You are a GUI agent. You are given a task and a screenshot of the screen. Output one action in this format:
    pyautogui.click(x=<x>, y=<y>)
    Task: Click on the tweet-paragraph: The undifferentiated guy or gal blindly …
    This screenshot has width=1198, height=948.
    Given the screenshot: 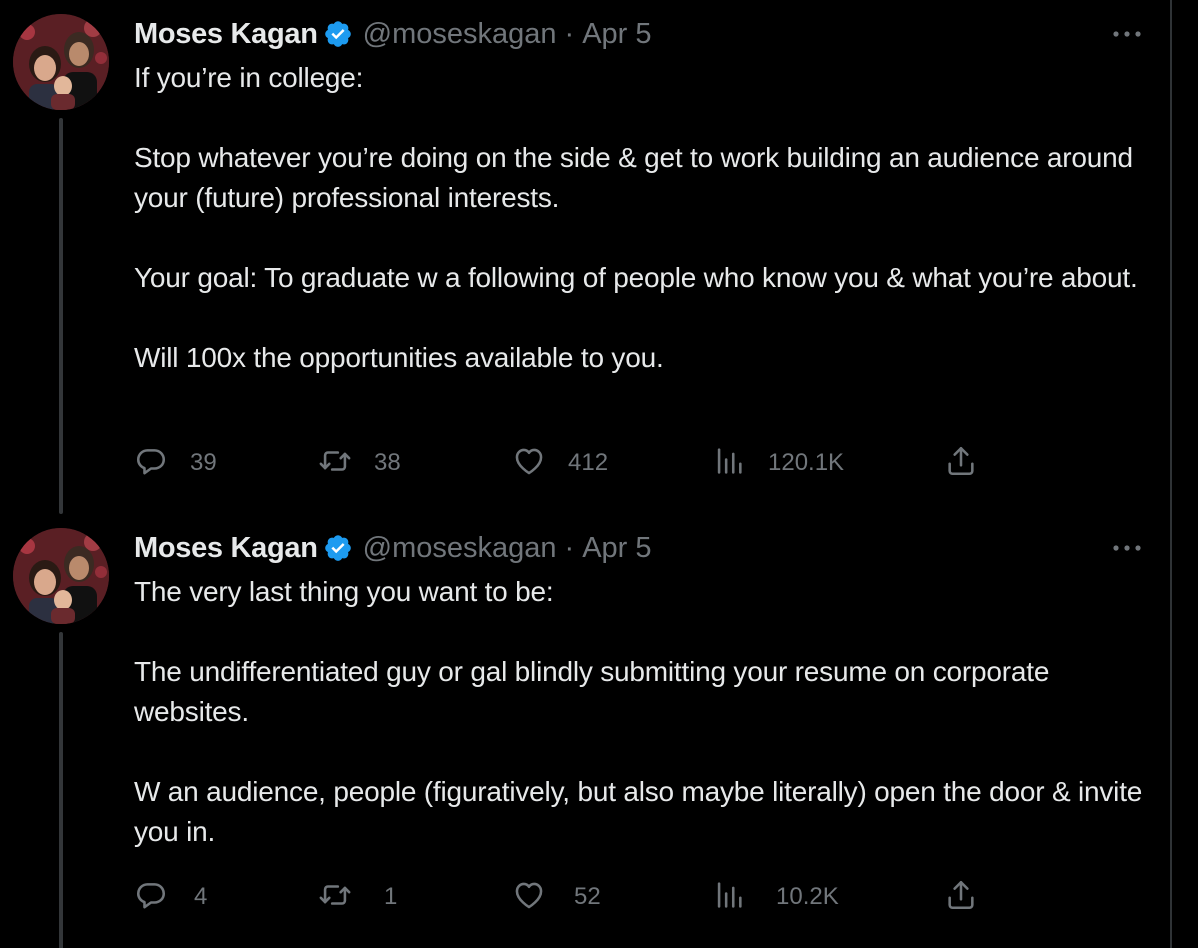 What is the action you would take?
    pyautogui.click(x=592, y=691)
    